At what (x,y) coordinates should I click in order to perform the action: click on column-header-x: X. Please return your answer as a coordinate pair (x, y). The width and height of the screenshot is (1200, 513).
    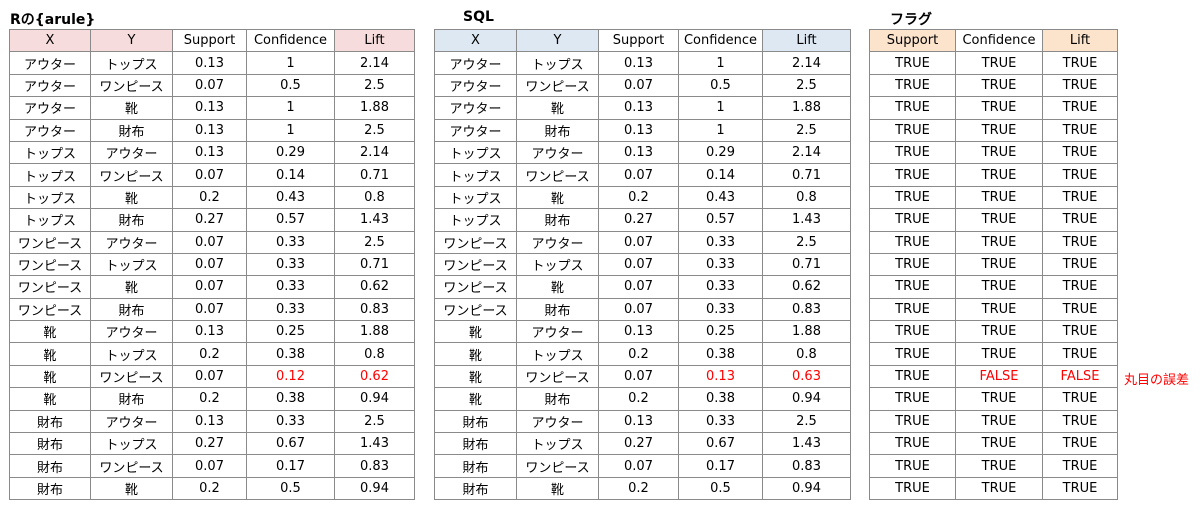
    Looking at the image, I should click on (475, 40).